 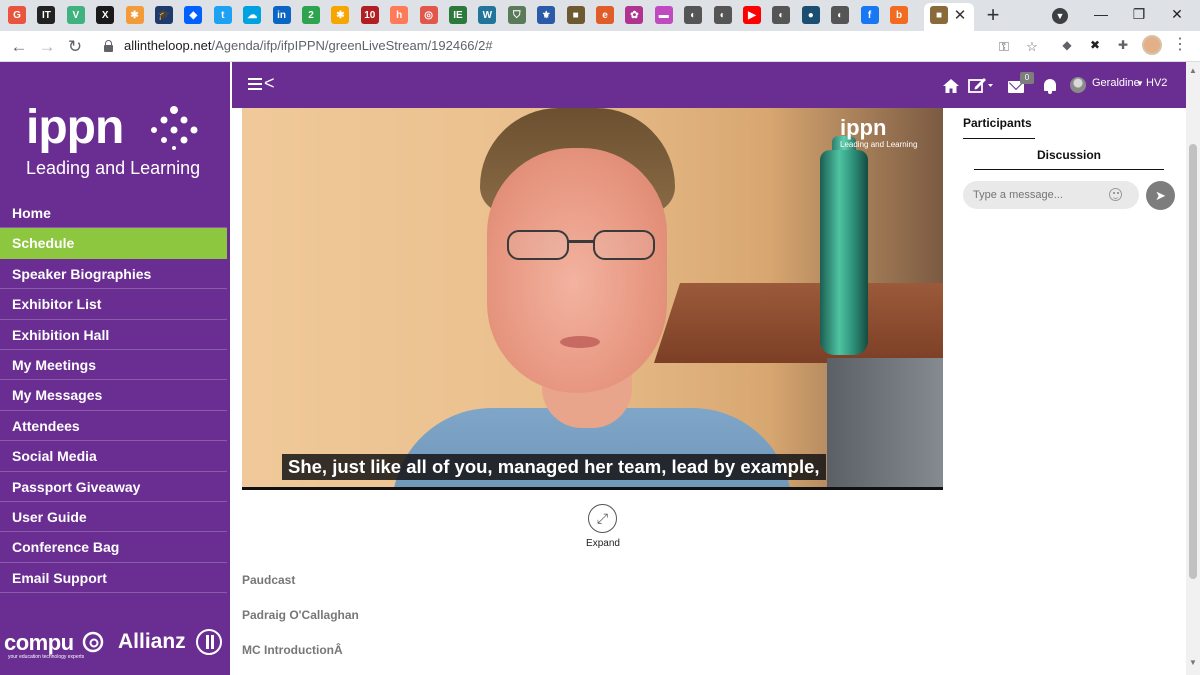 What do you see at coordinates (487, 15) in the screenshot?
I see `wordpress-icon: W` at bounding box center [487, 15].